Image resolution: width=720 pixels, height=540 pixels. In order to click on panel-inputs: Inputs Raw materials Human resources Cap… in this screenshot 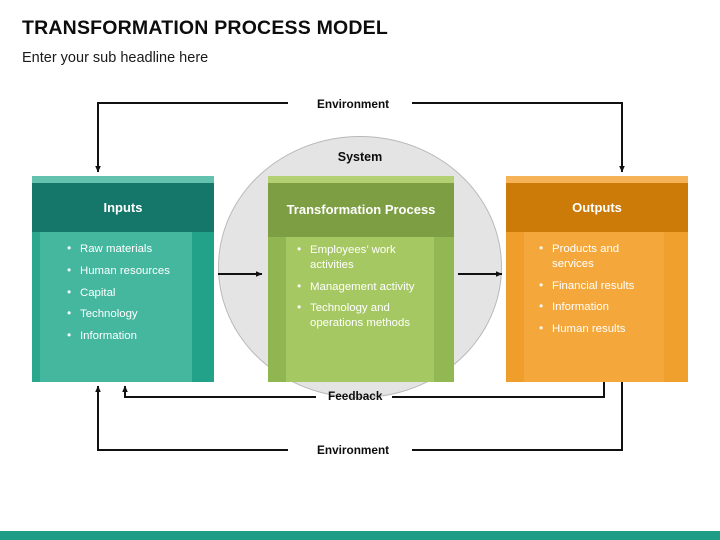, I will do `click(123, 279)`.